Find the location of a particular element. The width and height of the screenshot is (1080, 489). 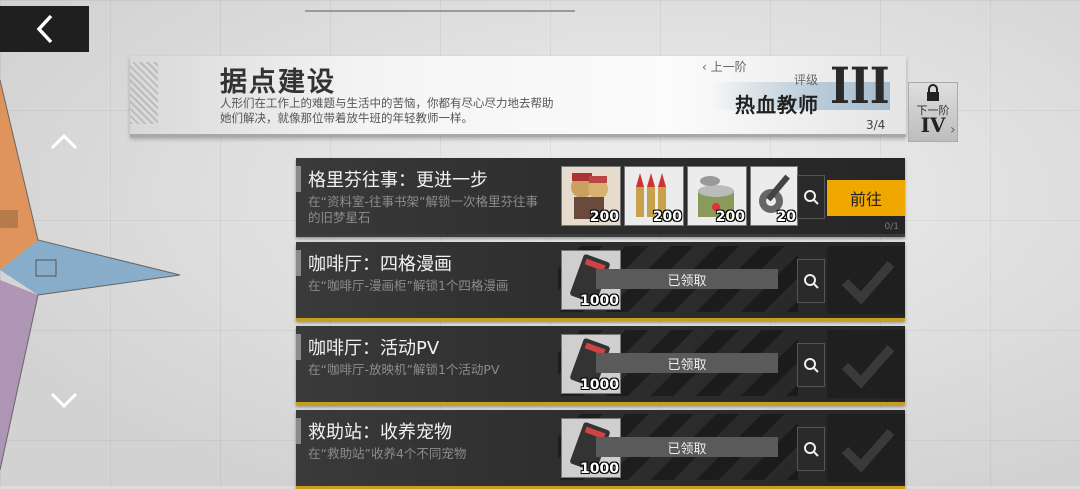

prev-tier-label: 上一阶 is located at coordinates (728, 67).